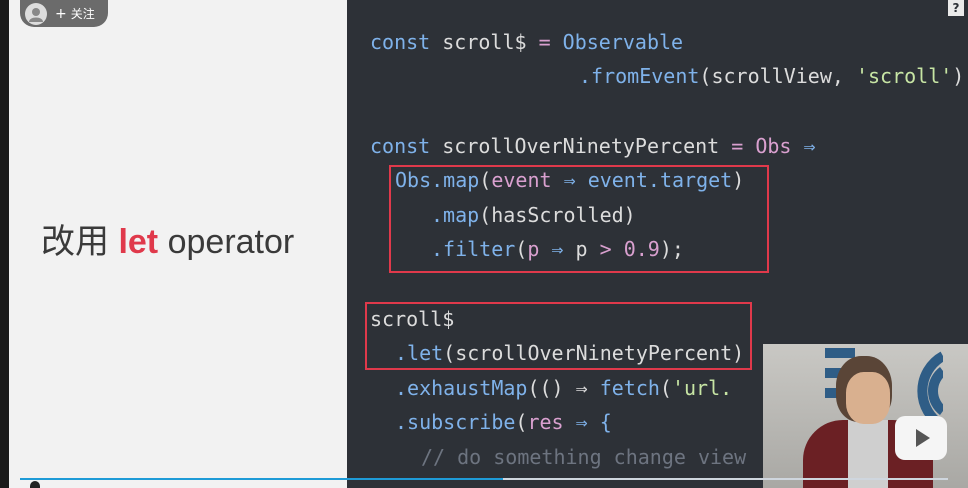 Image resolution: width=968 pixels, height=488 pixels. Describe the element at coordinates (558, 336) in the screenshot. I see `highlight-box-let` at that location.